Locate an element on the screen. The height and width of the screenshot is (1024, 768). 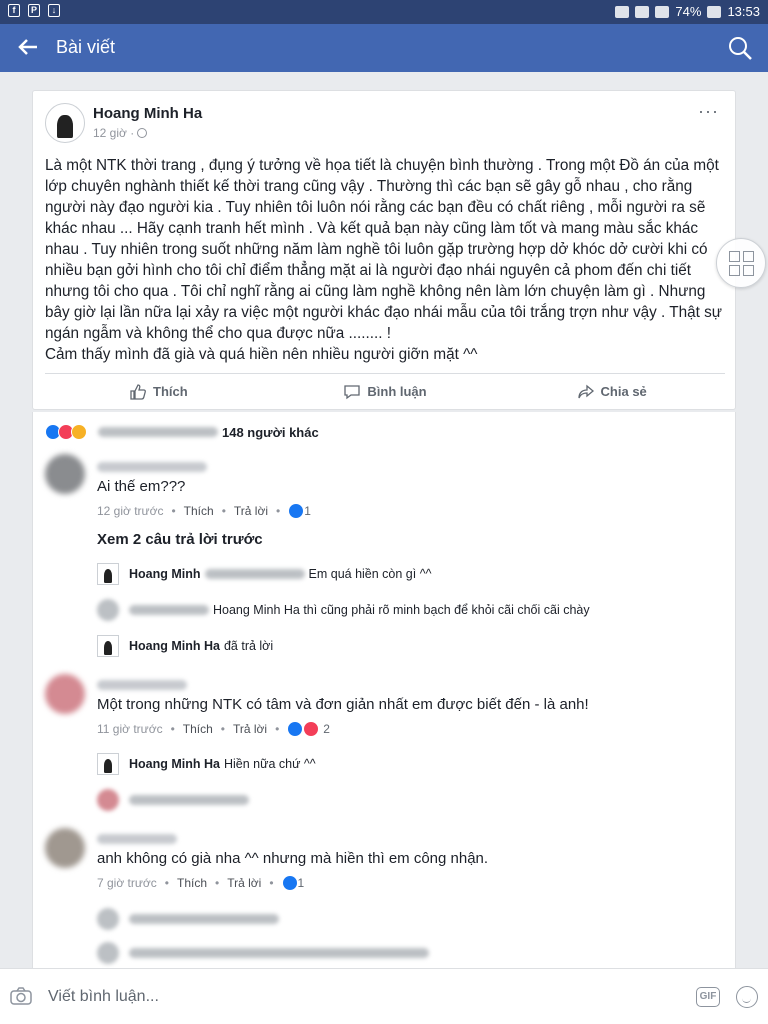
comment-bubble-icon is located at coordinates (352, 391).